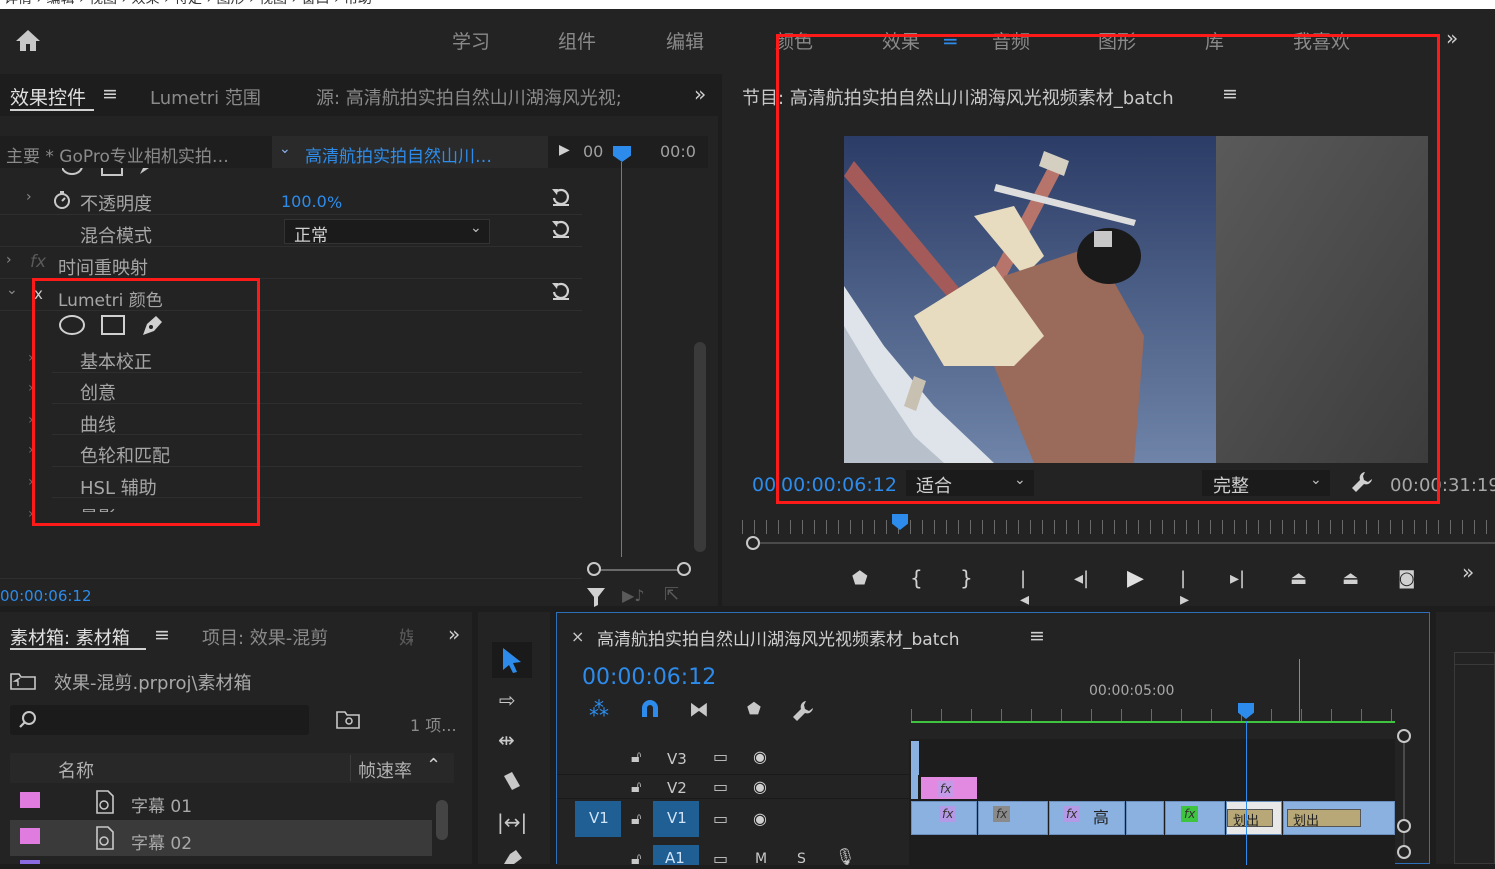 This screenshot has height=869, width=1495. Describe the element at coordinates (317, 505) in the screenshot. I see `lumetri-vignette-row: 晕影` at that location.